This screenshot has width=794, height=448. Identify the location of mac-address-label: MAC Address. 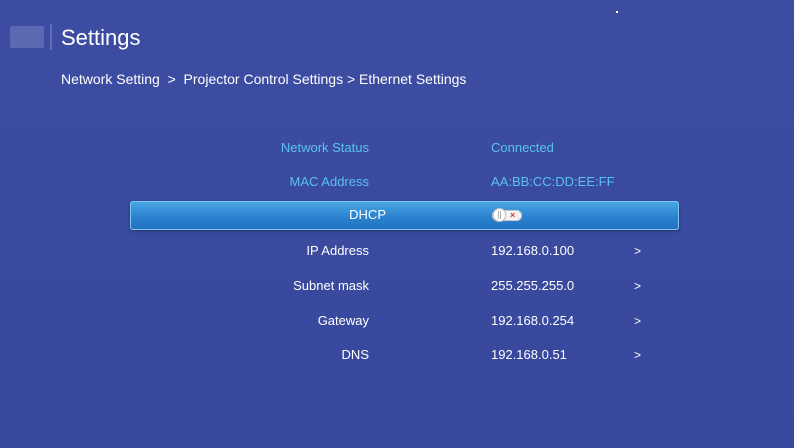
(329, 181).